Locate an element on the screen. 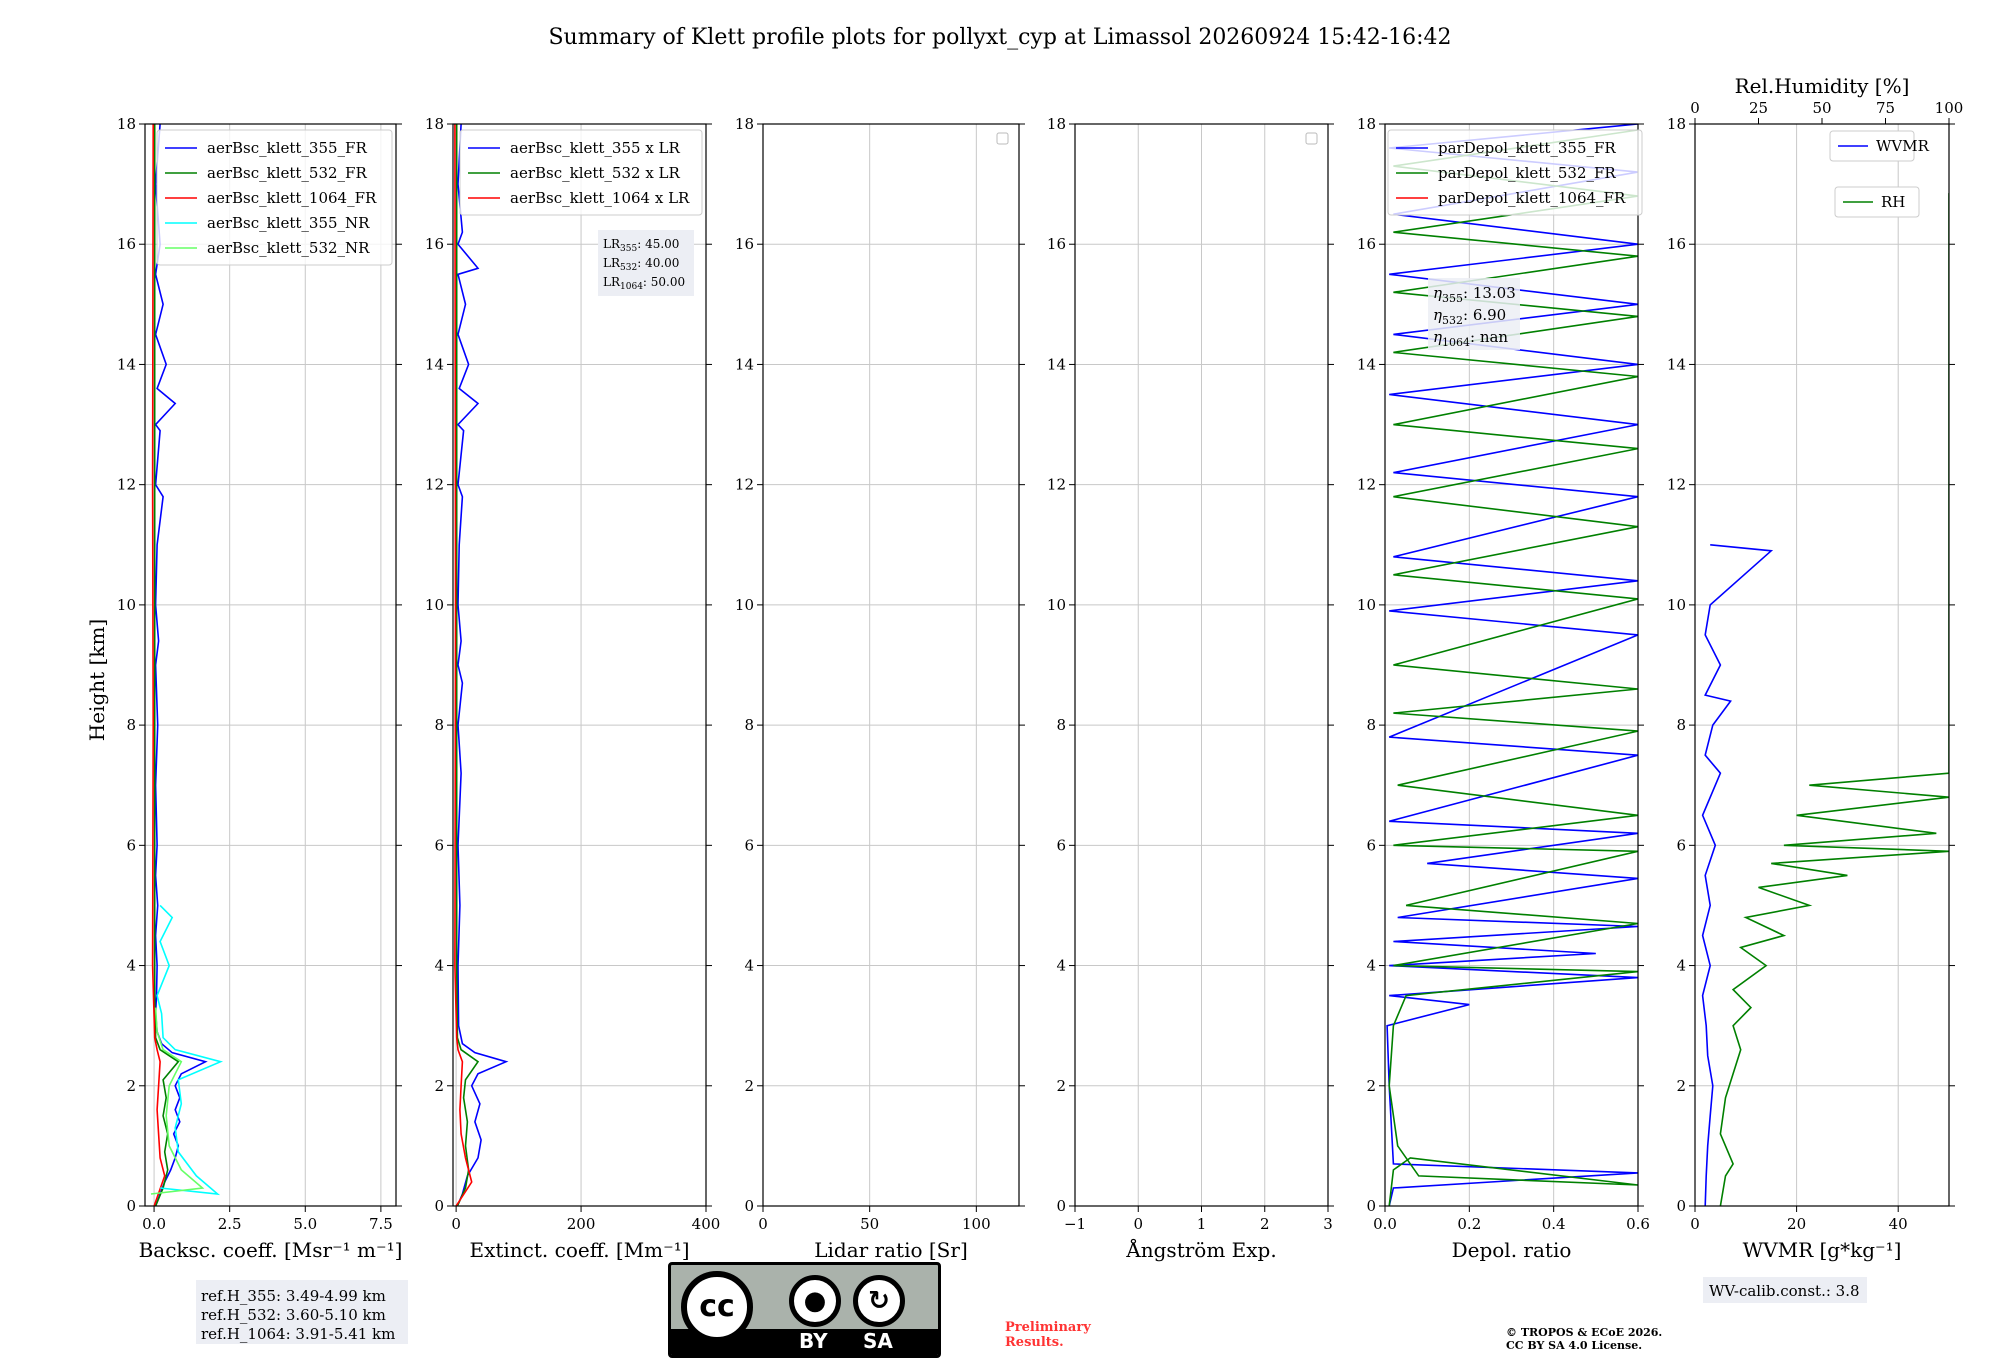 The image size is (2000, 1360). lr-value: 45.00 is located at coordinates (662, 244).